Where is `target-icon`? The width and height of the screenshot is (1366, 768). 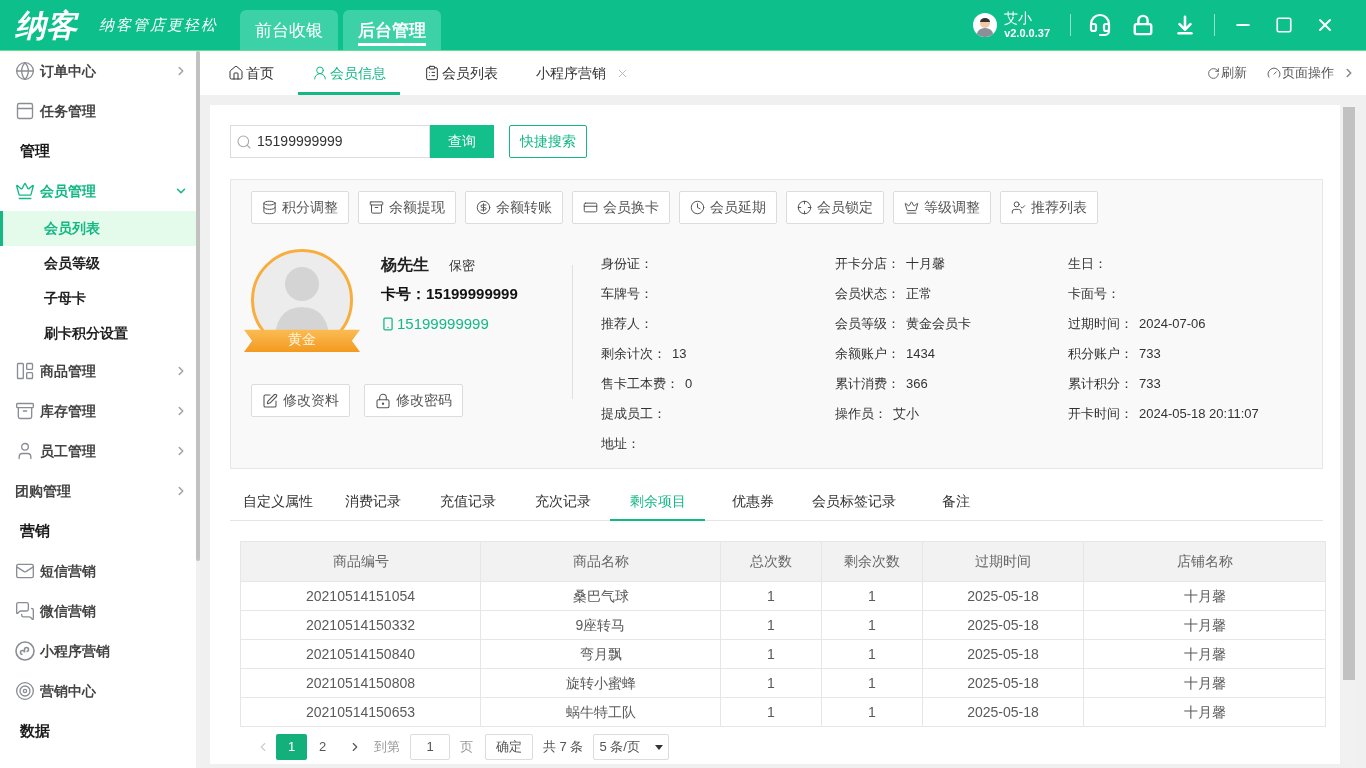 target-icon is located at coordinates (25, 691).